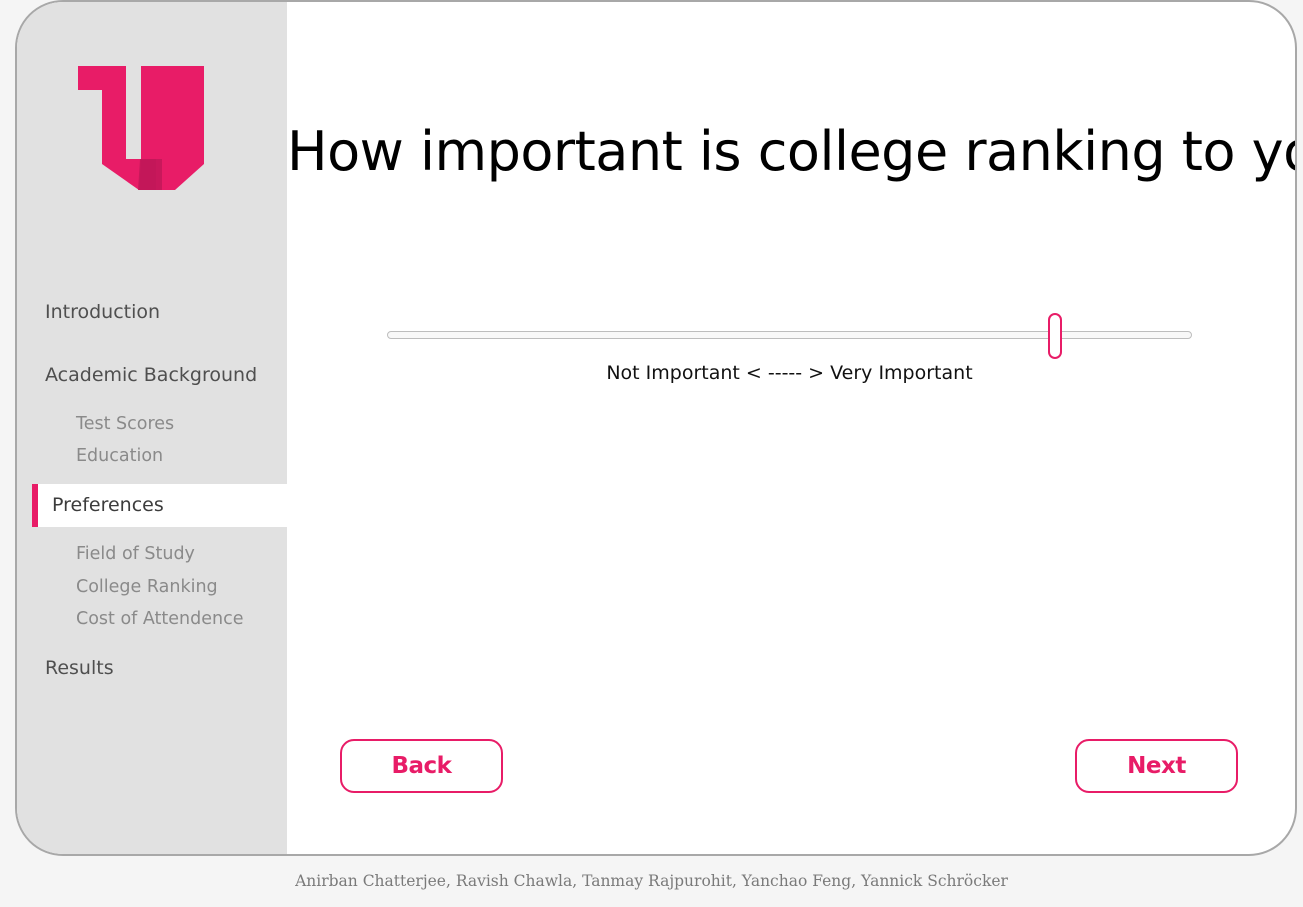 The width and height of the screenshot is (1303, 907). What do you see at coordinates (135, 554) in the screenshot?
I see `sidebar-subitem-field-of-study: Field of Study` at bounding box center [135, 554].